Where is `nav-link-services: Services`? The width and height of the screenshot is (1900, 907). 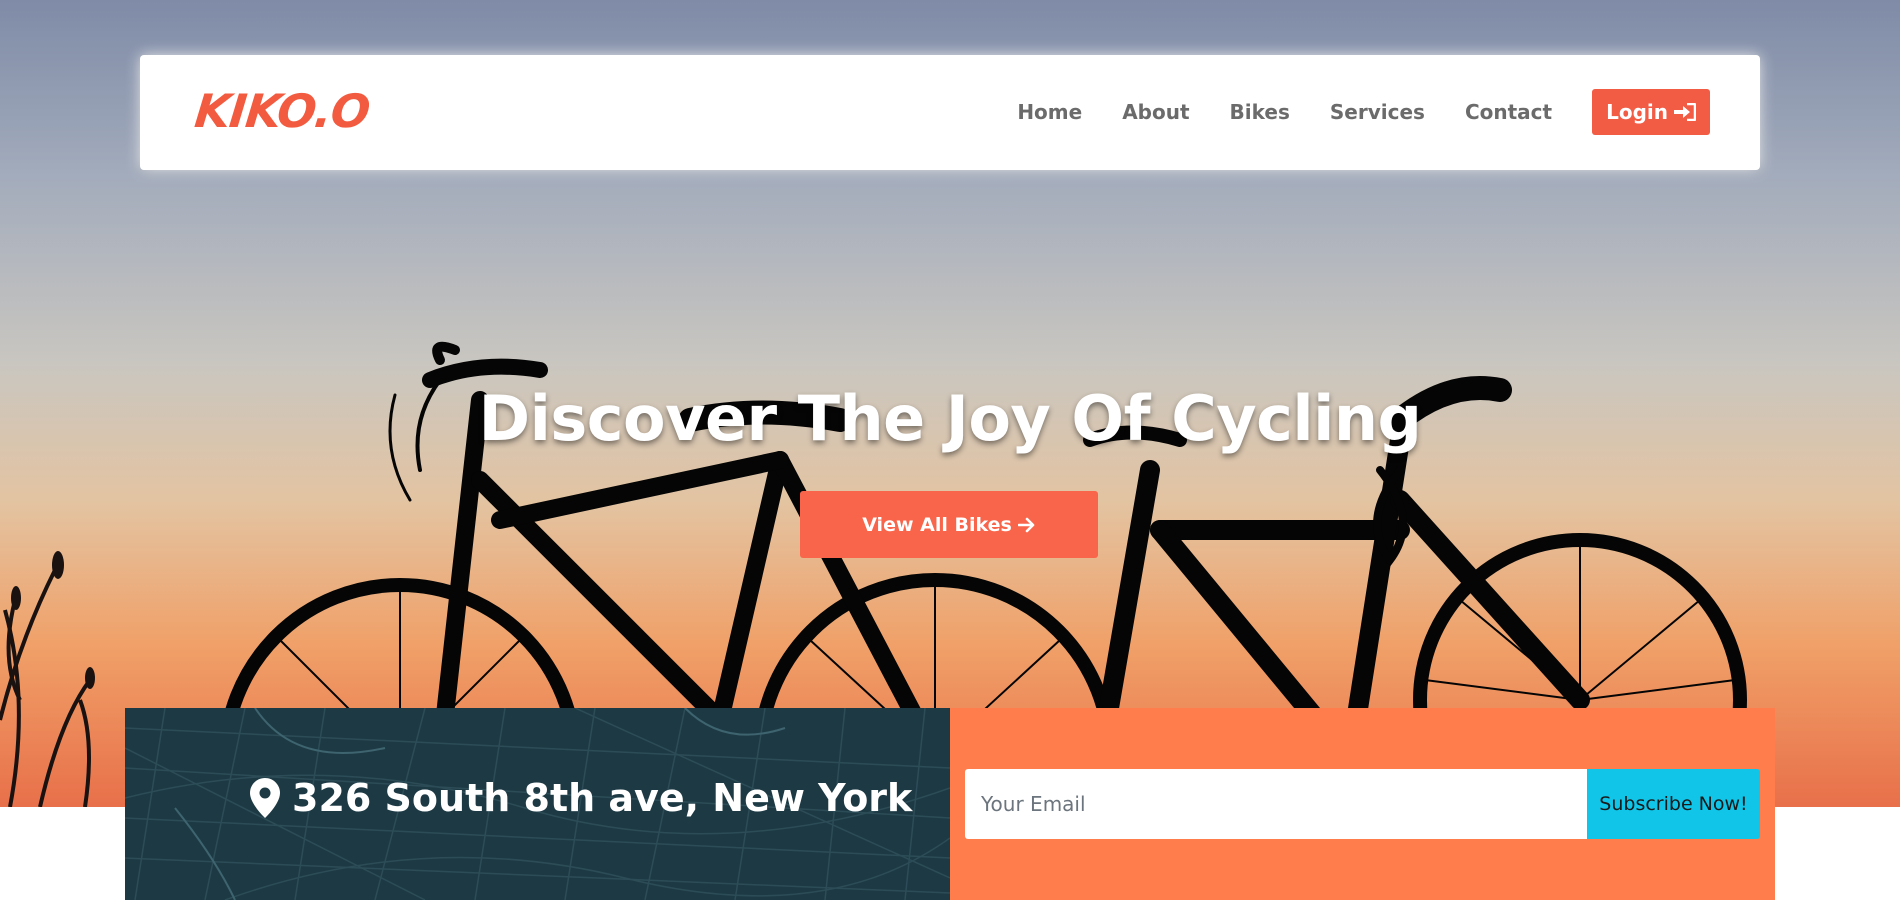
nav-link-services: Services is located at coordinates (1377, 112).